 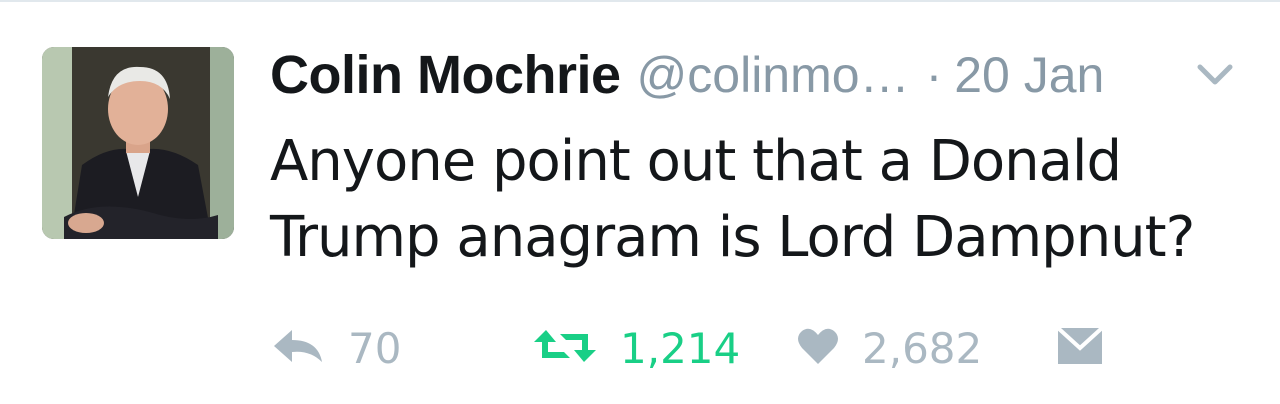 What do you see at coordinates (1215, 75) in the screenshot?
I see `chevron-down-icon` at bounding box center [1215, 75].